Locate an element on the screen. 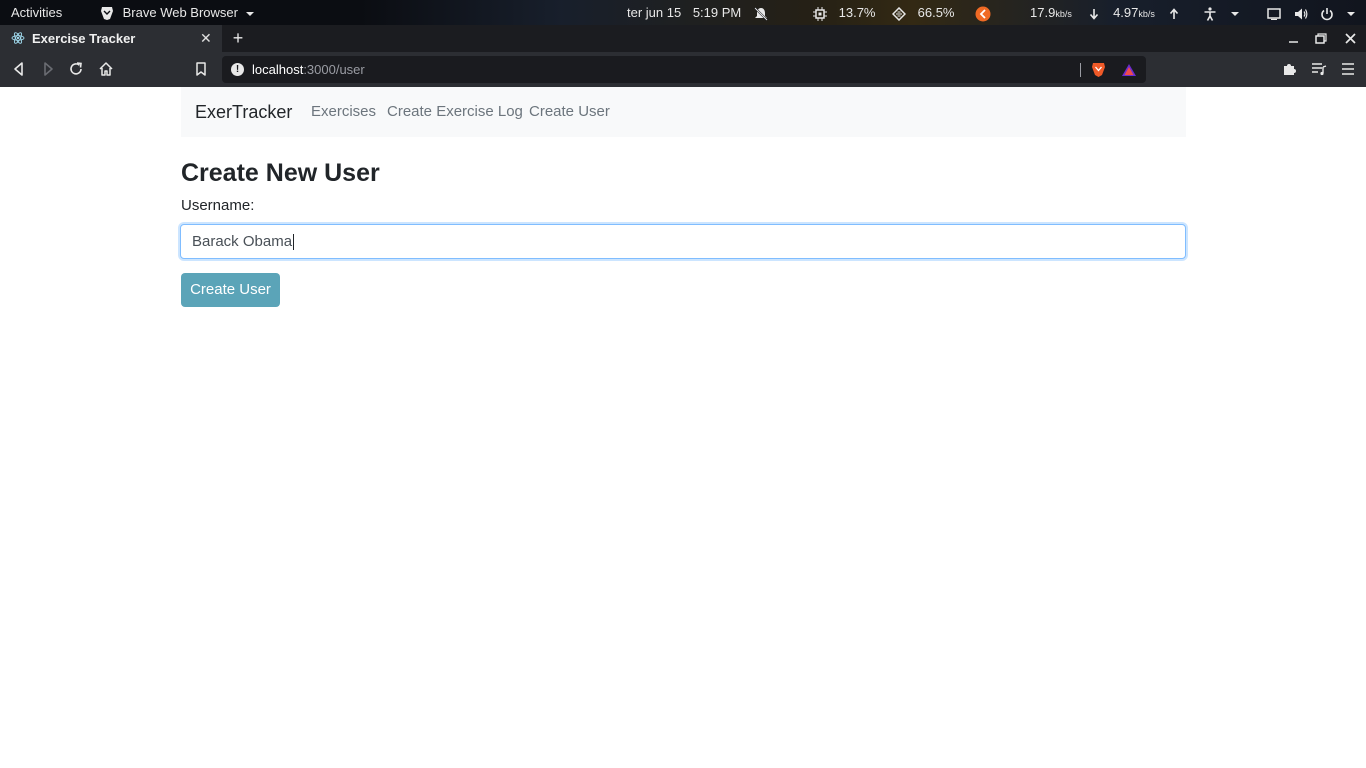  brave-update-indicator is located at coordinates (983, 12).